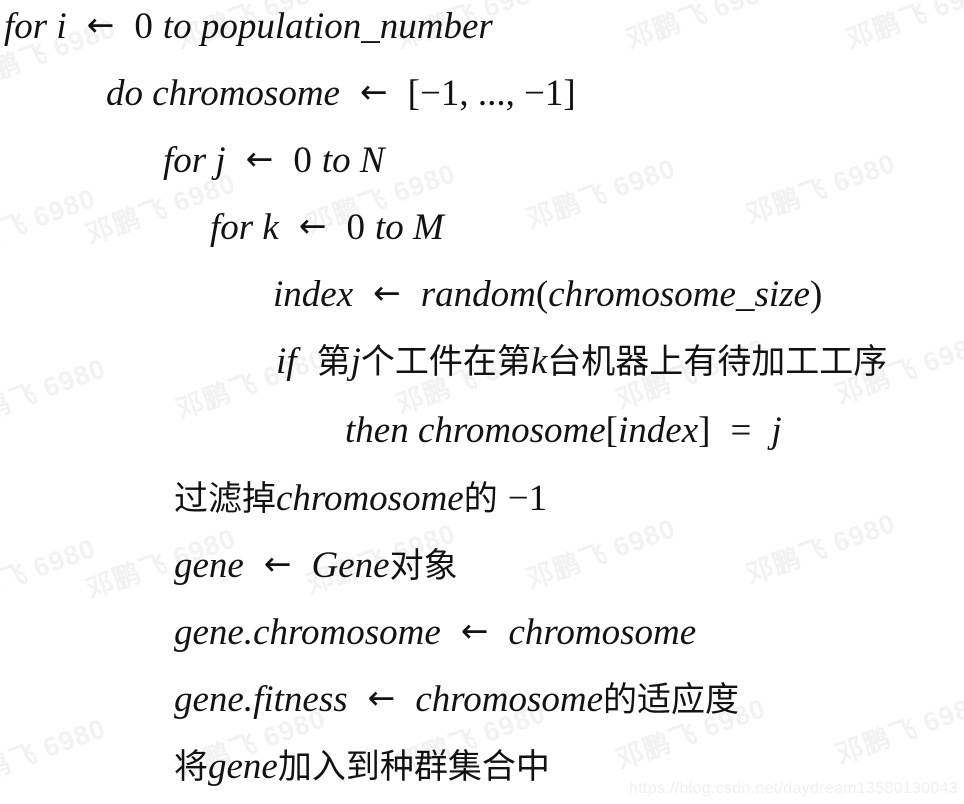 The width and height of the screenshot is (964, 804). Describe the element at coordinates (409, 227) in the screenshot. I see `code-segment: to M` at that location.